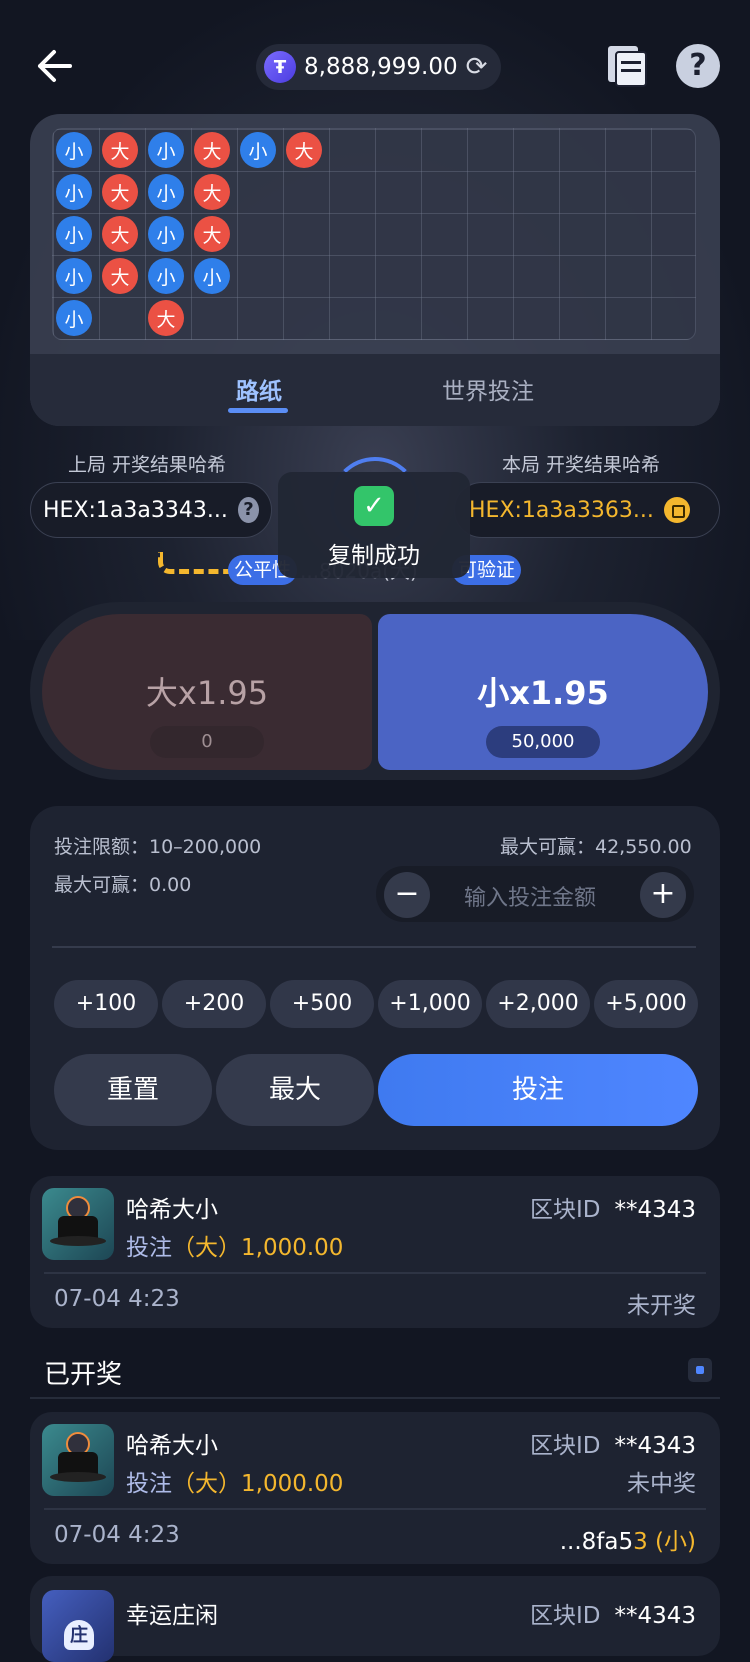 This screenshot has height=1662, width=750. I want to click on max-win-right: 最大可赢：42,550.00, so click(596, 847).